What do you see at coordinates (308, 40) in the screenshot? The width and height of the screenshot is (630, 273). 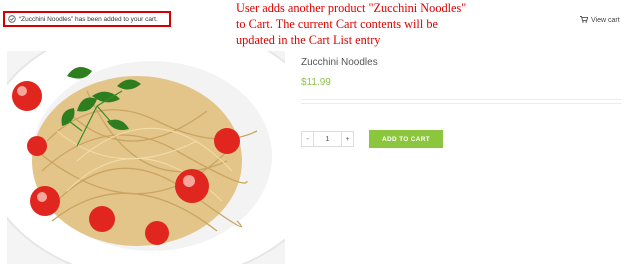 I see `annotation-line: updated in the Cart List entry` at bounding box center [308, 40].